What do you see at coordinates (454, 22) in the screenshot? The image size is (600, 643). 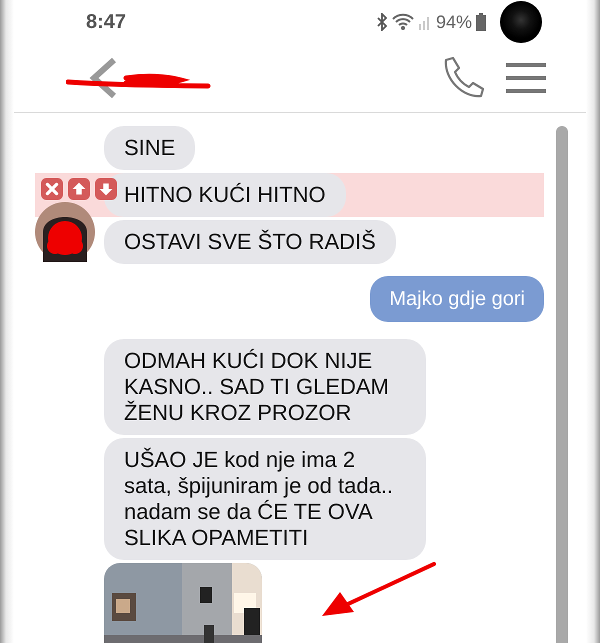 I see `battery-percentage: 94%` at bounding box center [454, 22].